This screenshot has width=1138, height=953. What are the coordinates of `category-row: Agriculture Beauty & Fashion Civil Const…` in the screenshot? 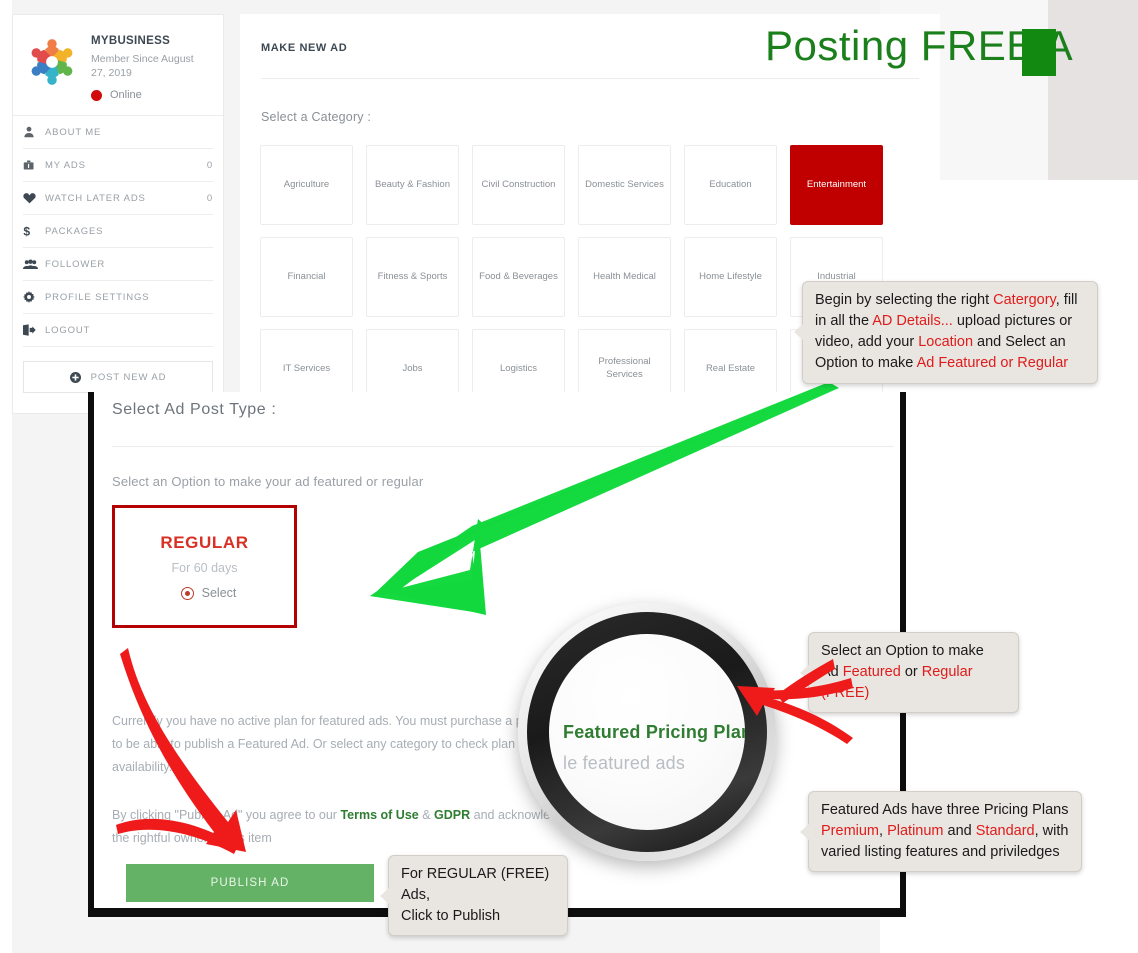 It's located at (590, 185).